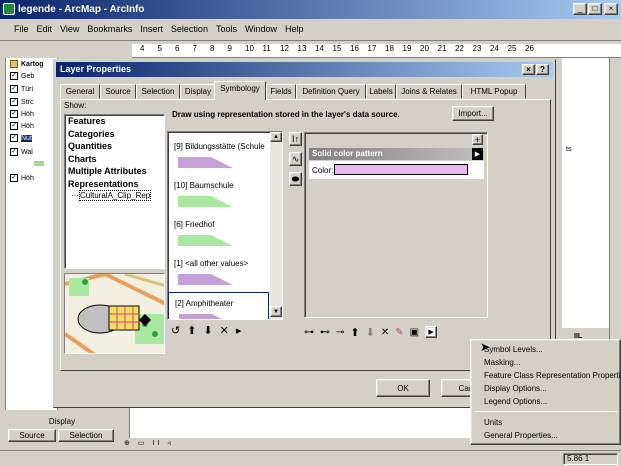 This screenshot has height=466, width=621. Describe the element at coordinates (331, 91) in the screenshot. I see `tab-definition-query: Definition Query` at that location.